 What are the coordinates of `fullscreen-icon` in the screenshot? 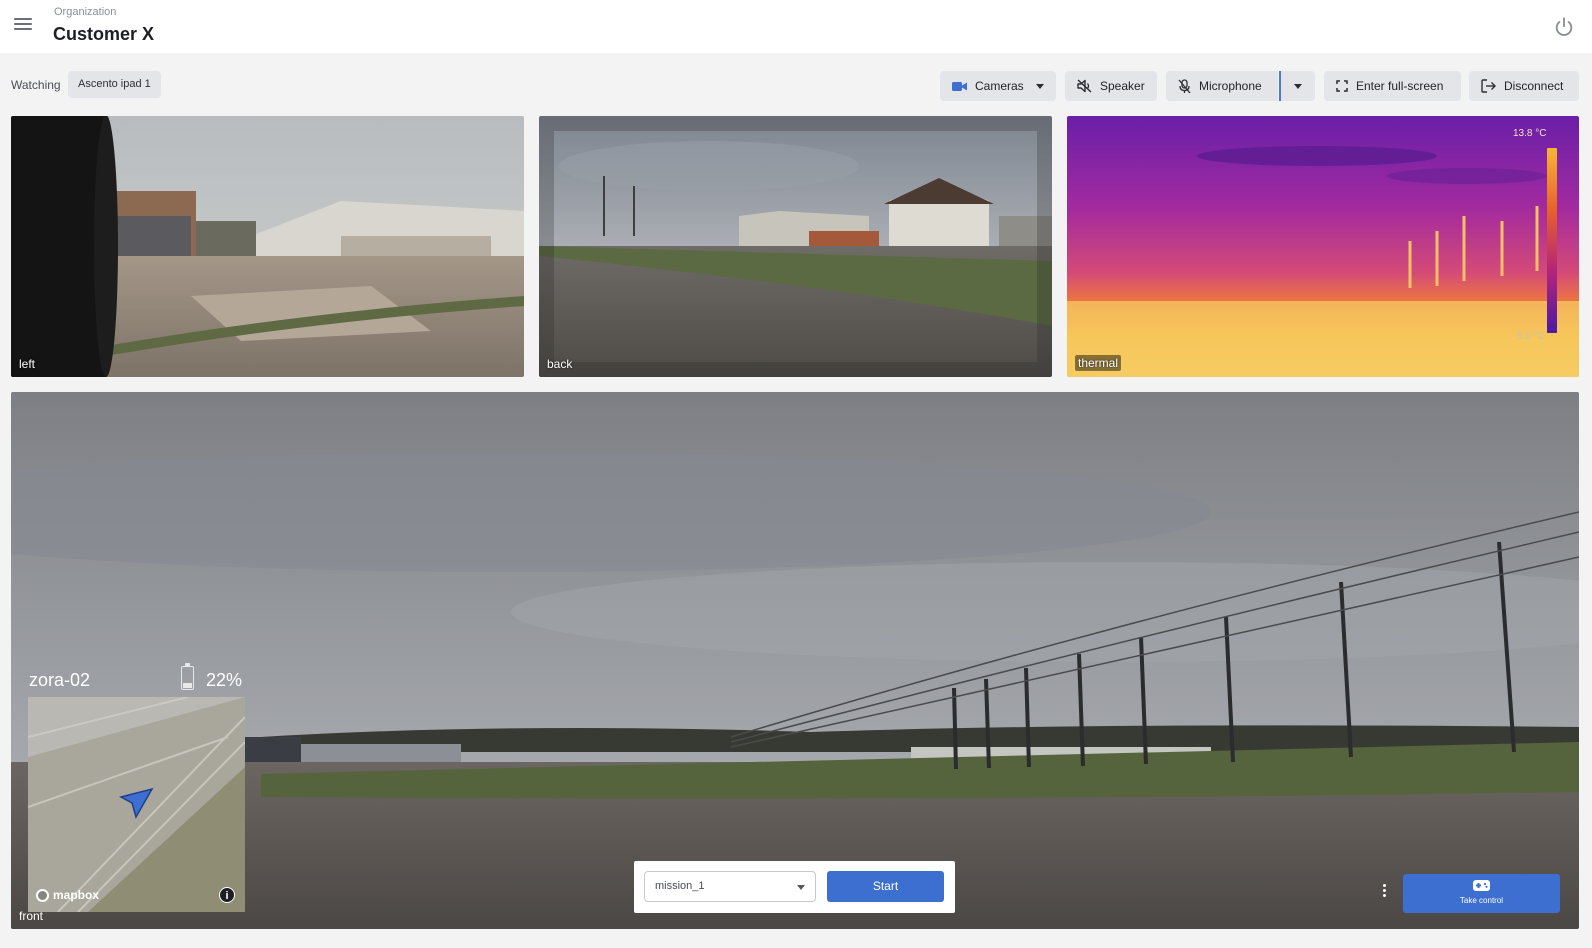 It's located at (1342, 86).